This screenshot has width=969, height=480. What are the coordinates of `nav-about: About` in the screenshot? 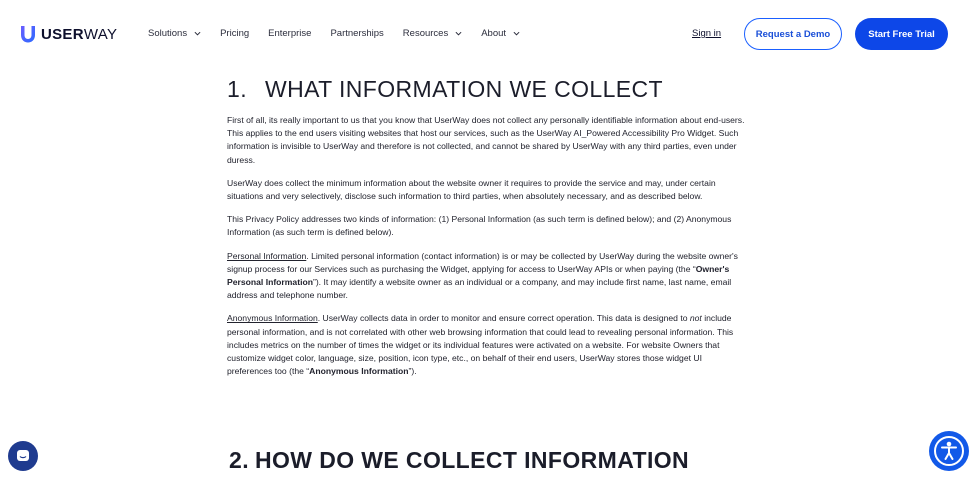 It's located at (500, 33).